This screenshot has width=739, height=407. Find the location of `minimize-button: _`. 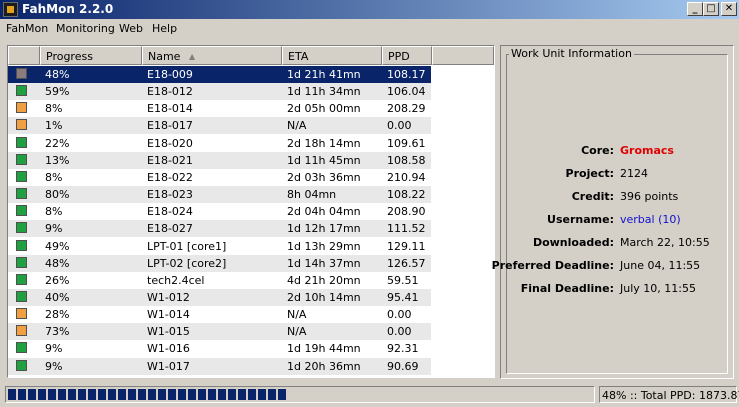

minimize-button: _ is located at coordinates (695, 9).